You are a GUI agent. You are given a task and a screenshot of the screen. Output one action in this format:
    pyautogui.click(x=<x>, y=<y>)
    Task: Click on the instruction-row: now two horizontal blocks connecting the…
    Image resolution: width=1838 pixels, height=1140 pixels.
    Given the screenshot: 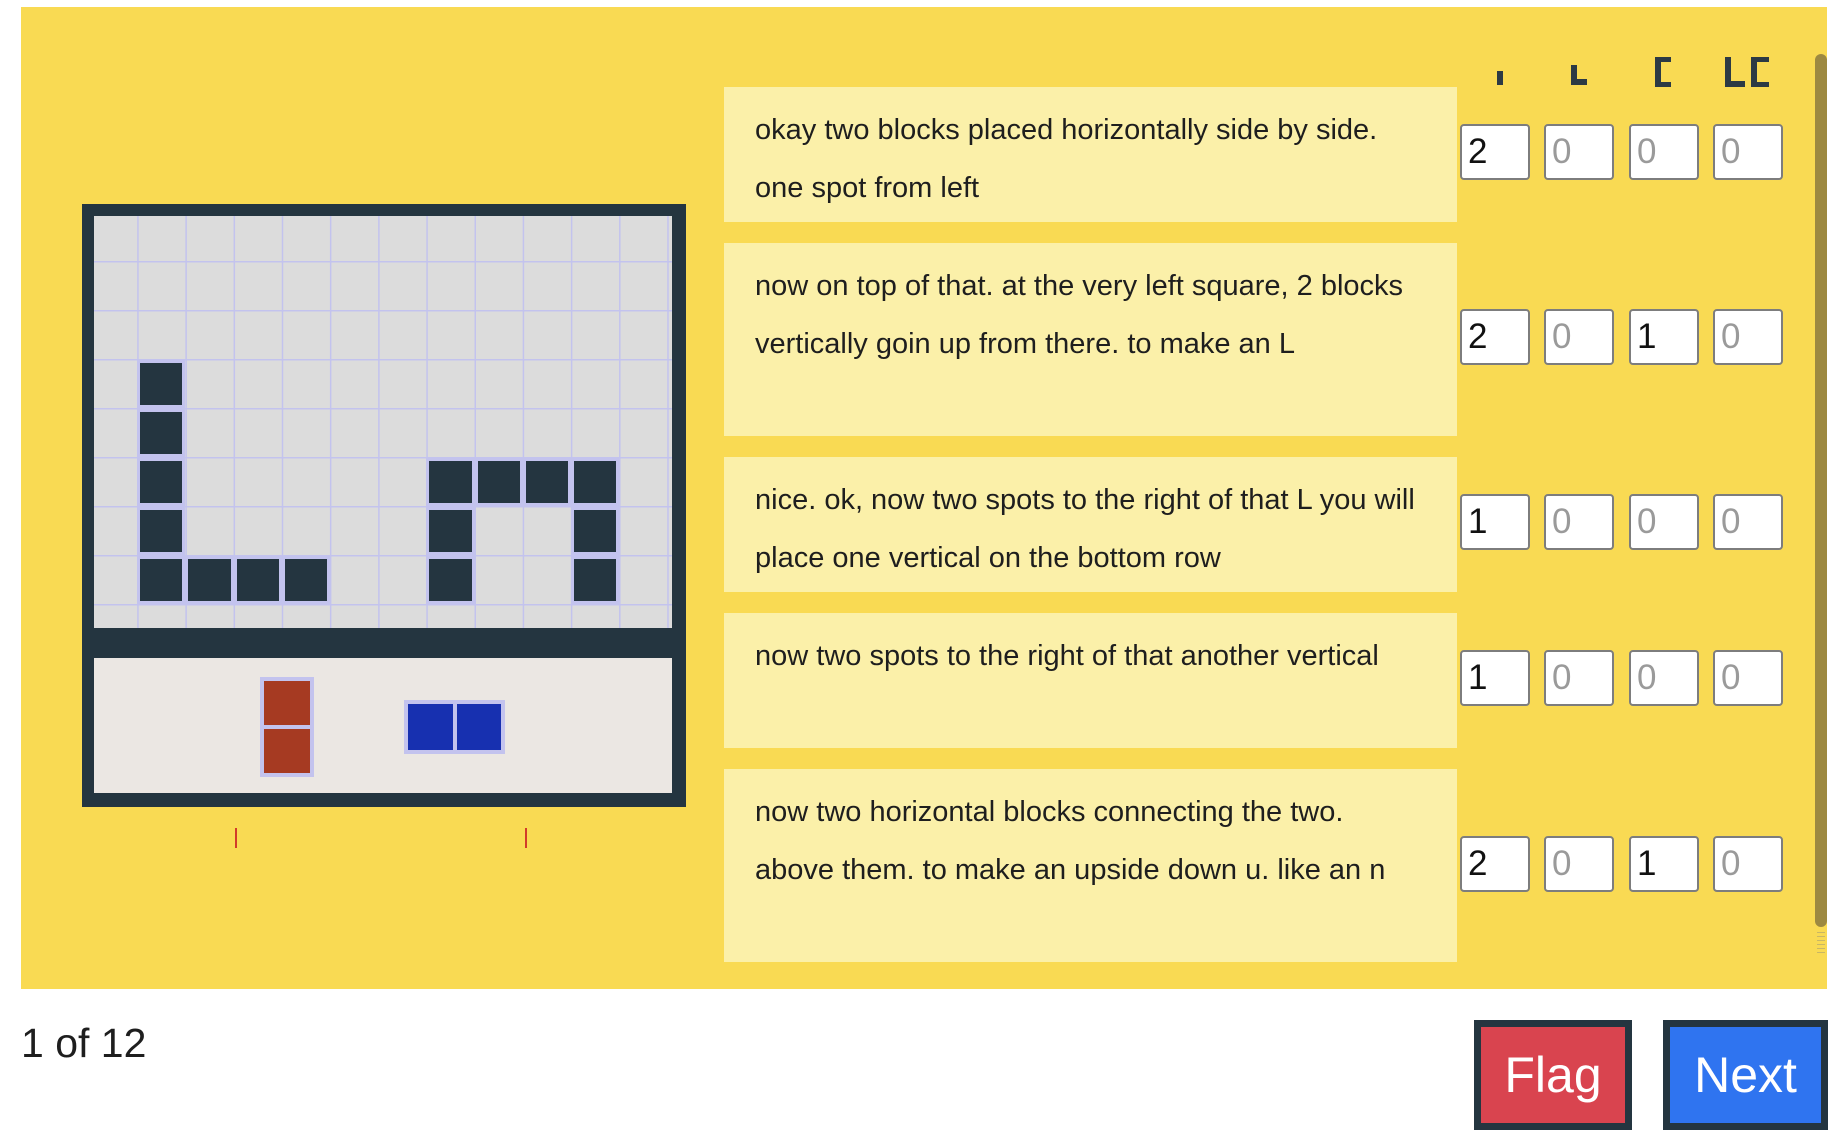 What is the action you would take?
    pyautogui.click(x=1090, y=865)
    